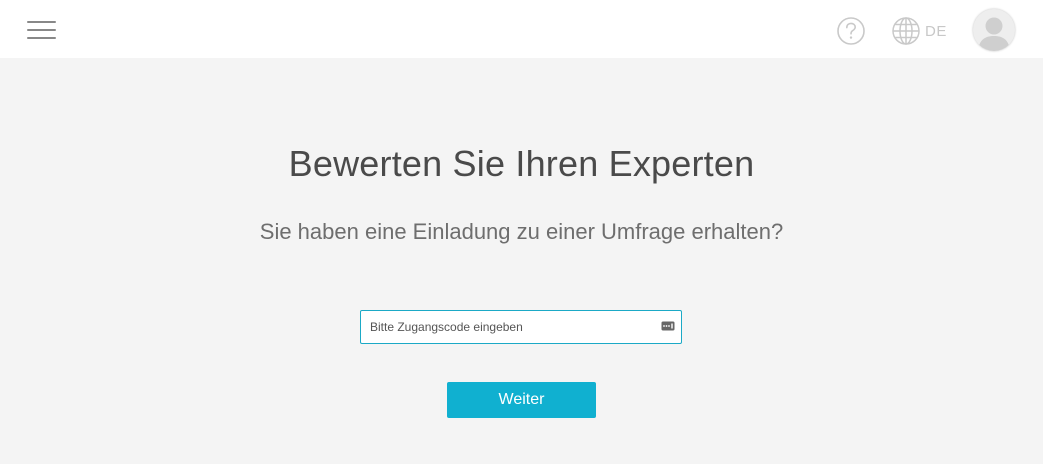  What do you see at coordinates (42, 30) in the screenshot?
I see `hamburger-menu-icon` at bounding box center [42, 30].